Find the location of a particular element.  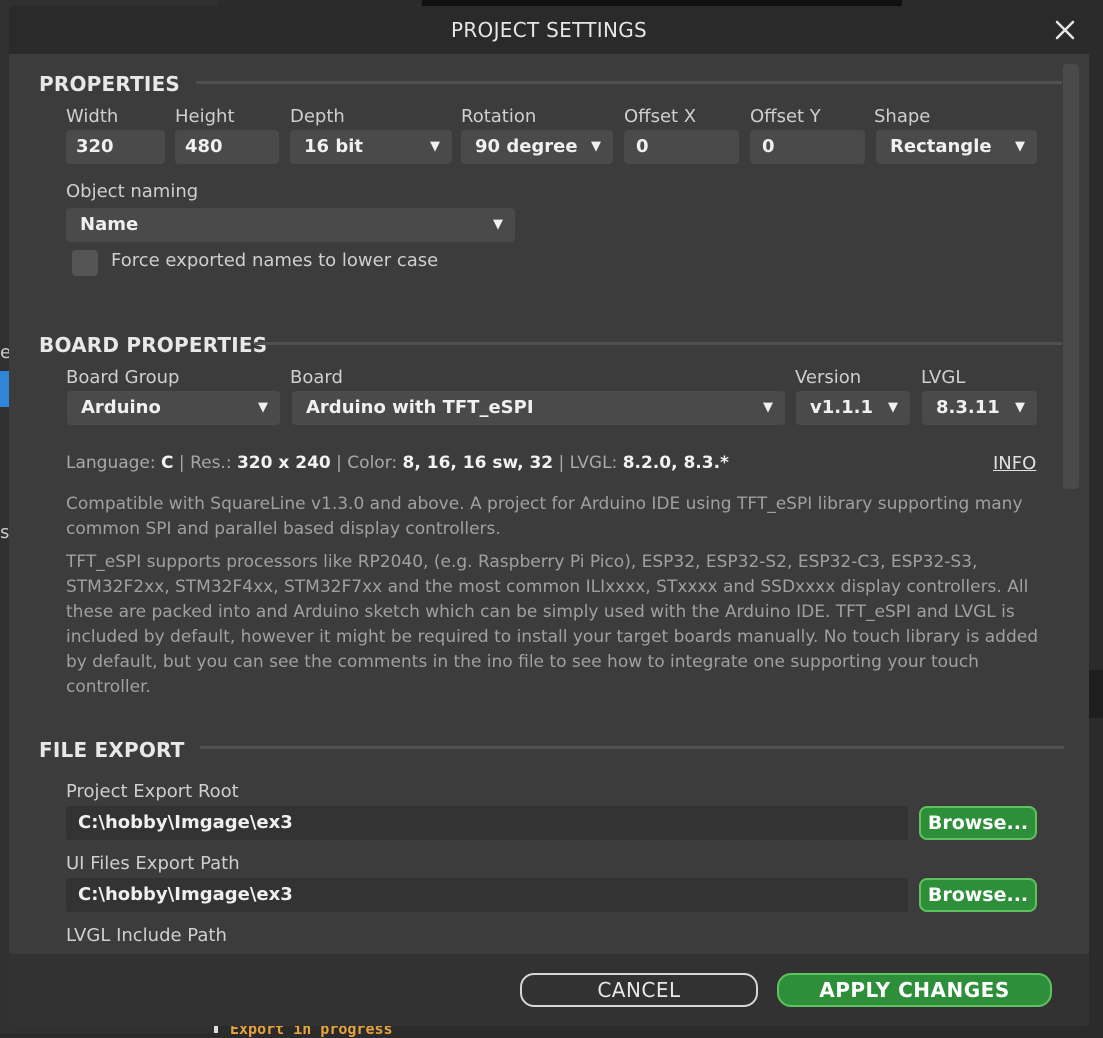

shape-label: Shape is located at coordinates (902, 116).